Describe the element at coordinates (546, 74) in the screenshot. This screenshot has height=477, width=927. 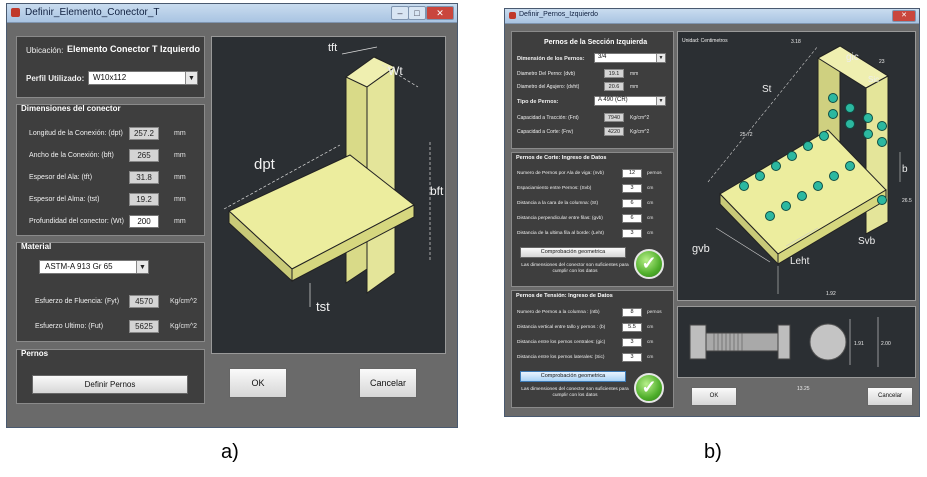
I see `prop-label: Diametro Del Perno: (dvb)` at that location.